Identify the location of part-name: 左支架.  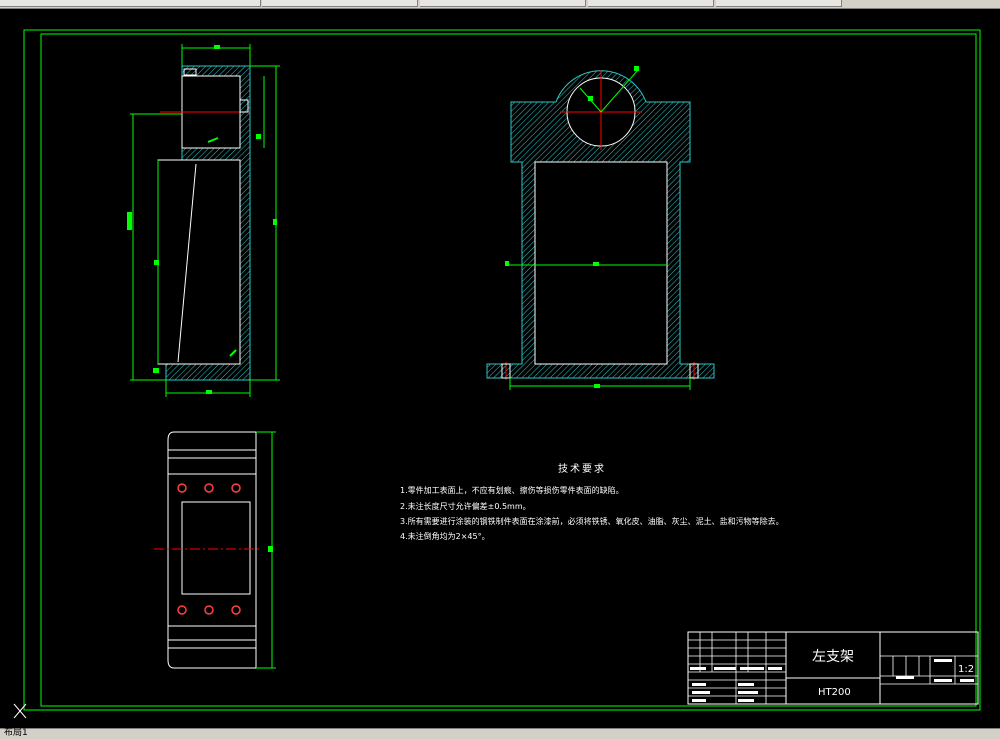
(833, 657).